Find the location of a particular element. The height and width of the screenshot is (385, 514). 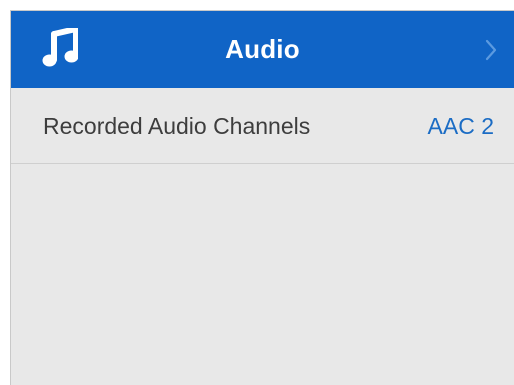

chevron-right-icon is located at coordinates (491, 50).